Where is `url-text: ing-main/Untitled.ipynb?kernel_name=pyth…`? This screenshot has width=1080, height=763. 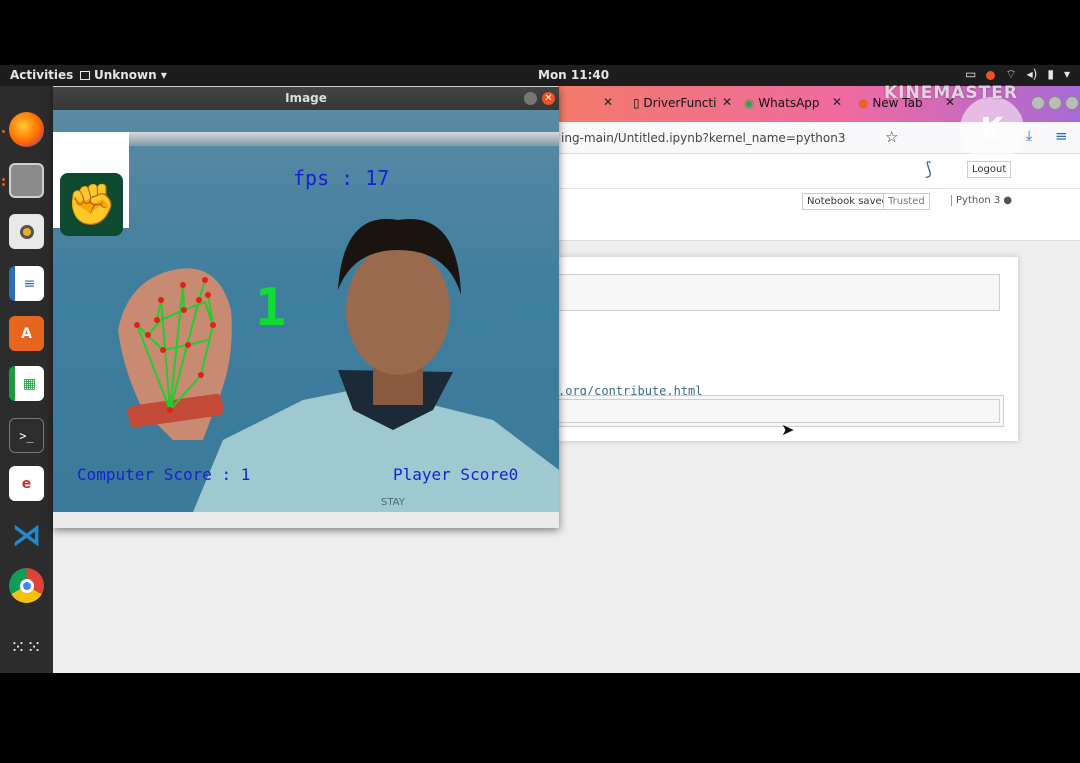 url-text: ing-main/Untitled.ipynb?kernel_name=pyth… is located at coordinates (703, 138).